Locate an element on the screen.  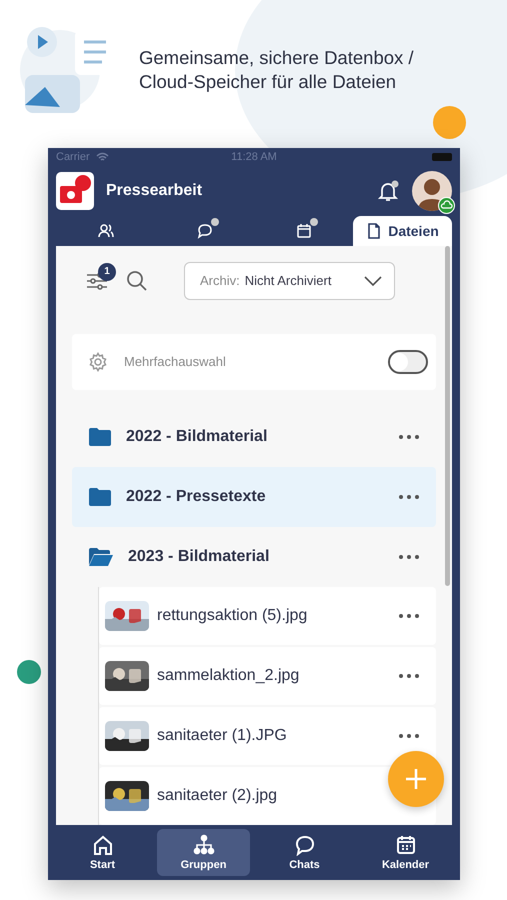
folder-row: 2023 - Bildmaterial is located at coordinates (254, 557).